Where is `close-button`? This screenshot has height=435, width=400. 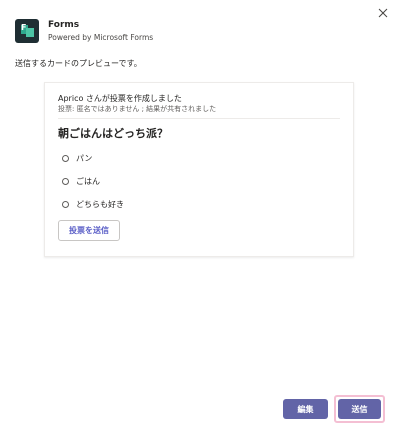
close-button is located at coordinates (383, 13).